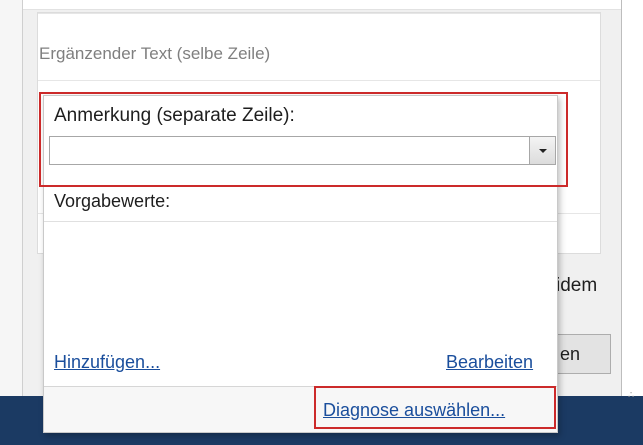 This screenshot has width=643, height=445. I want to click on annotation-label: Anmerkung (separate Zeile):, so click(174, 115).